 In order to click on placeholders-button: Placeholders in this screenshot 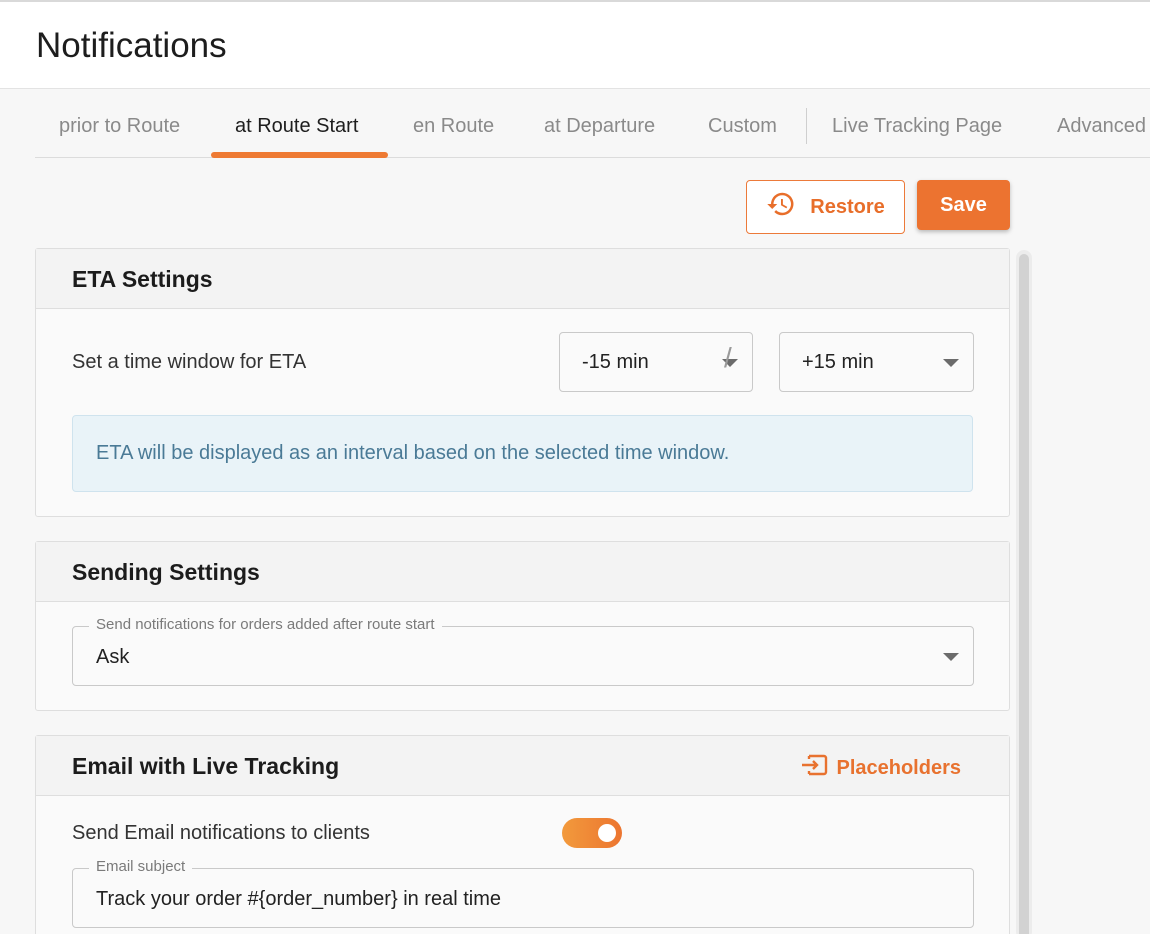, I will do `click(880, 768)`.